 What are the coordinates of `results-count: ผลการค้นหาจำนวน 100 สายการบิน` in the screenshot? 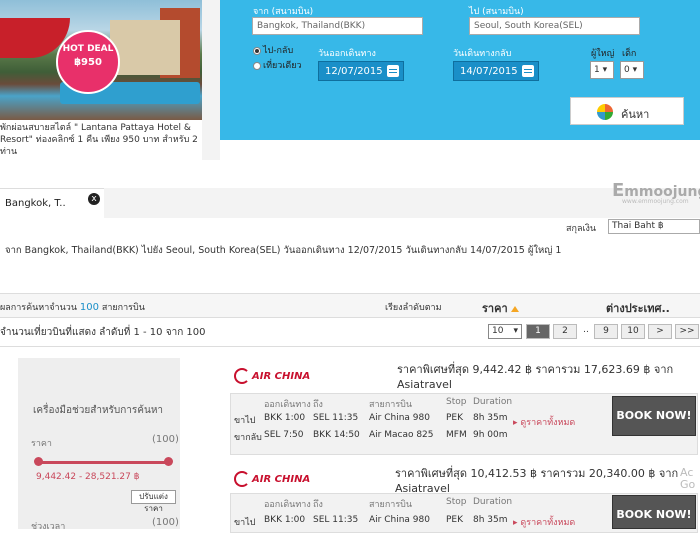 It's located at (72, 307).